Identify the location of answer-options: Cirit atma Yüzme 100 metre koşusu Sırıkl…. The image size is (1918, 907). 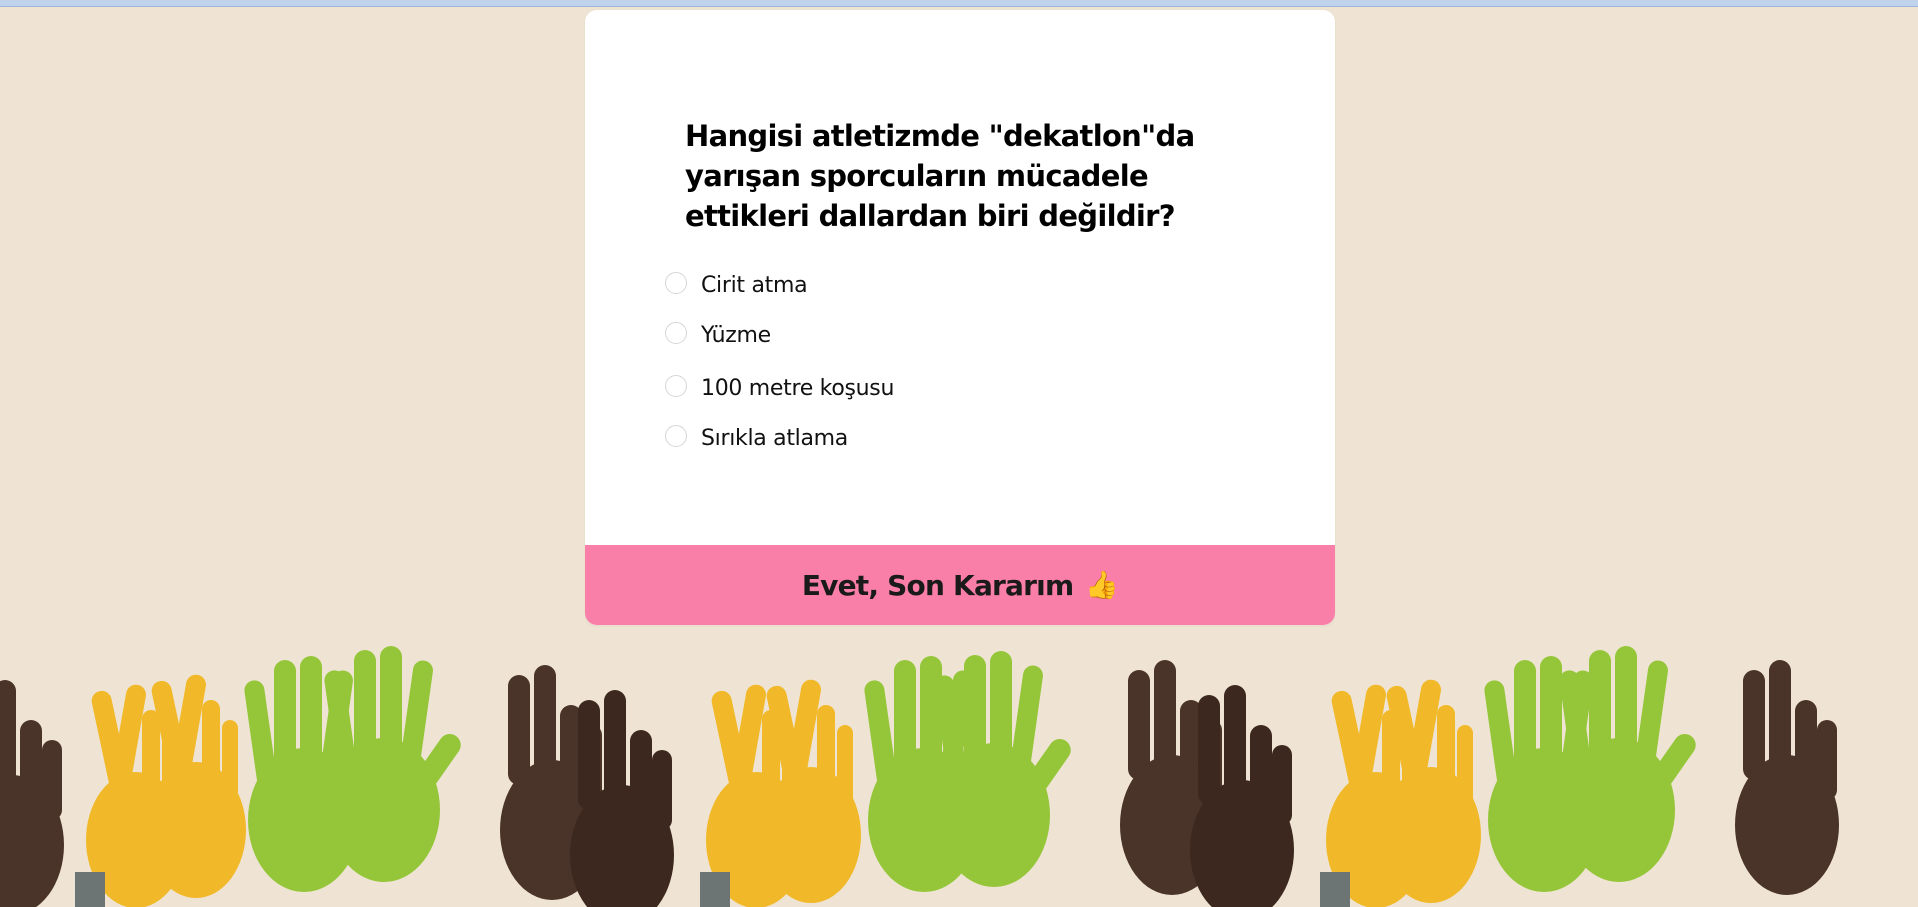
(779, 361).